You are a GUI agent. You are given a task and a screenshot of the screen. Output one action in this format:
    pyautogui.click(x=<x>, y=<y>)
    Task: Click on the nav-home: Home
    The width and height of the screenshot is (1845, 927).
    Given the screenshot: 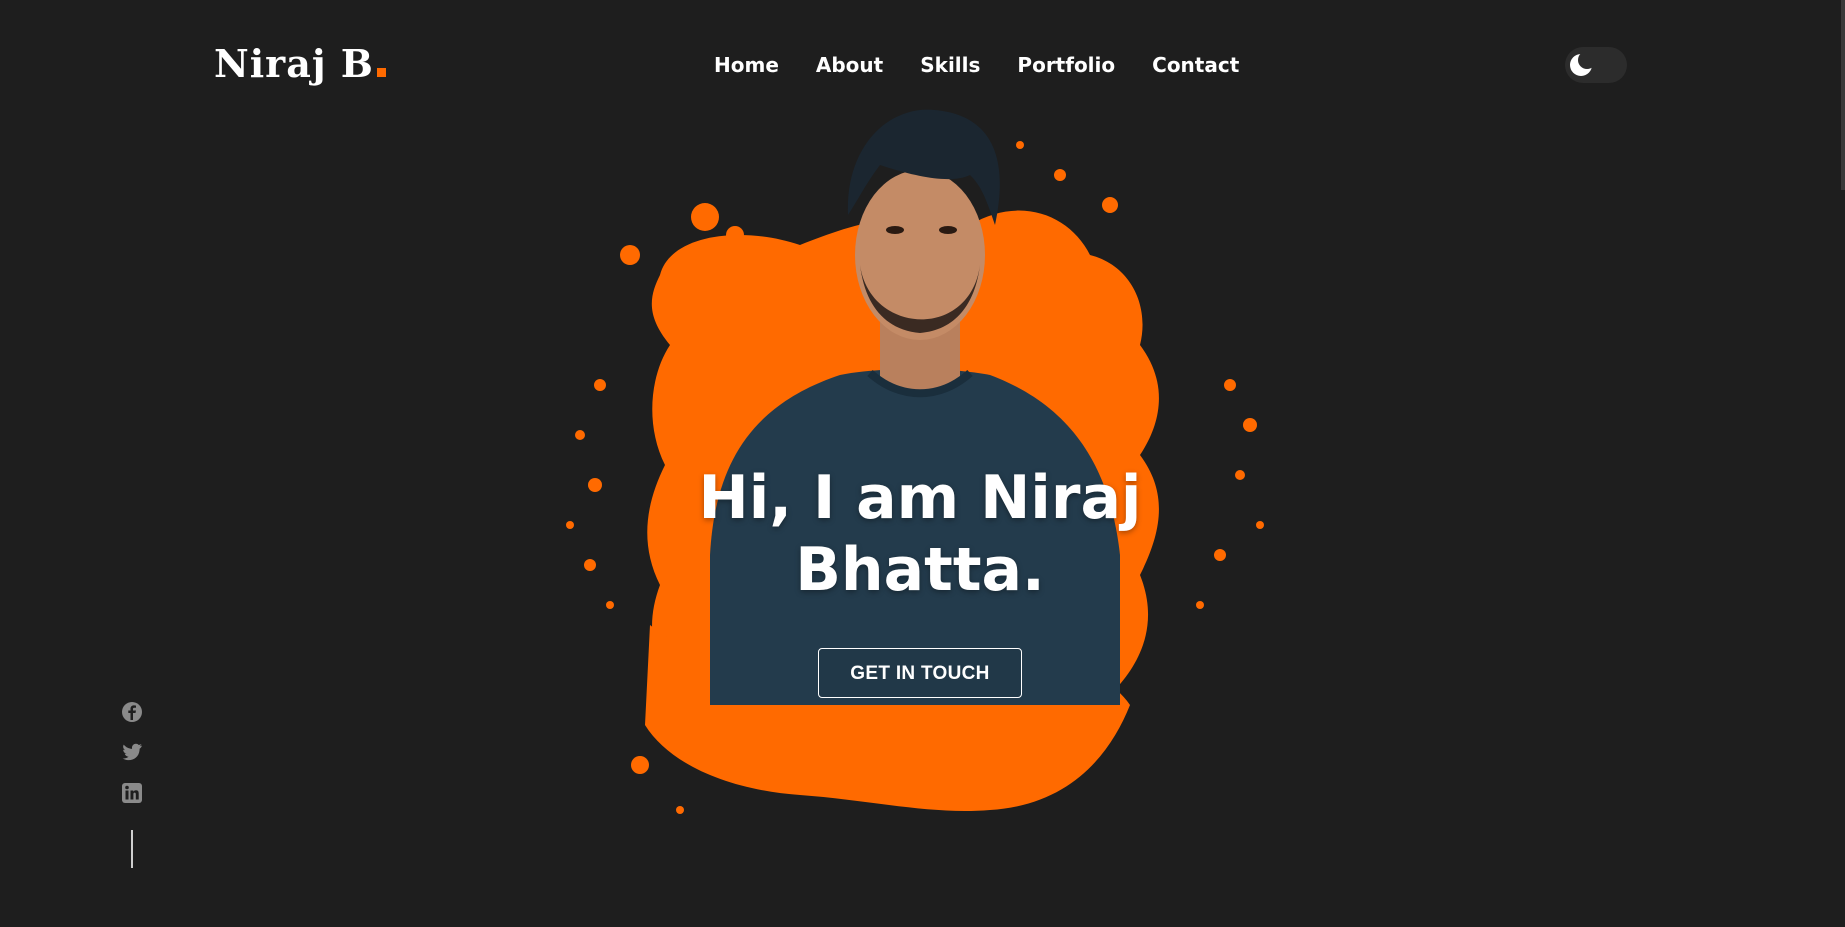 What is the action you would take?
    pyautogui.click(x=746, y=65)
    